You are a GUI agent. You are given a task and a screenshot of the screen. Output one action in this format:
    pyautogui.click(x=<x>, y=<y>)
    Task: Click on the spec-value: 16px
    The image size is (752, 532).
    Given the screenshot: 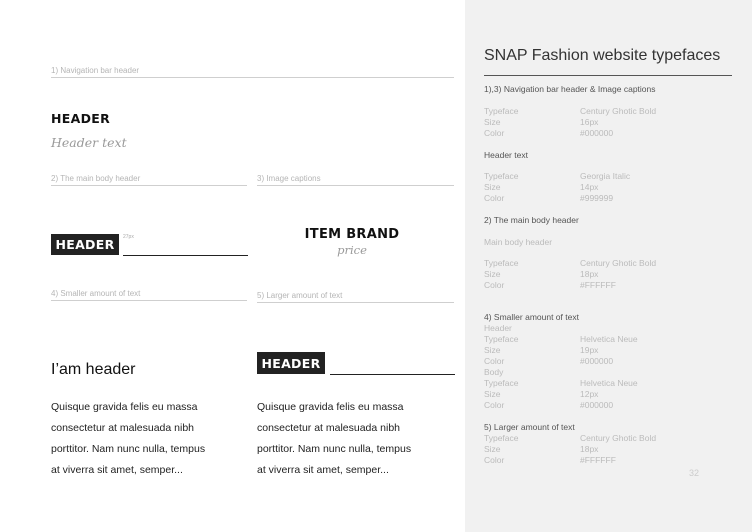 What is the action you would take?
    pyautogui.click(x=589, y=122)
    